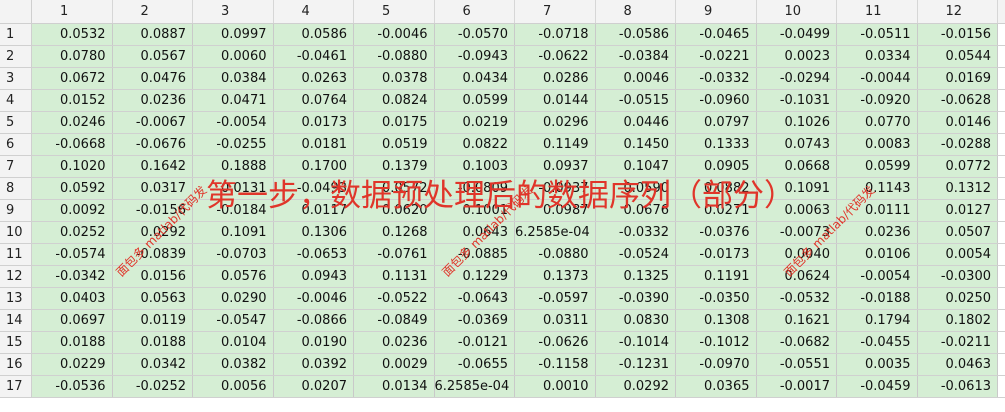  I want to click on column-header: 11, so click(877, 11).